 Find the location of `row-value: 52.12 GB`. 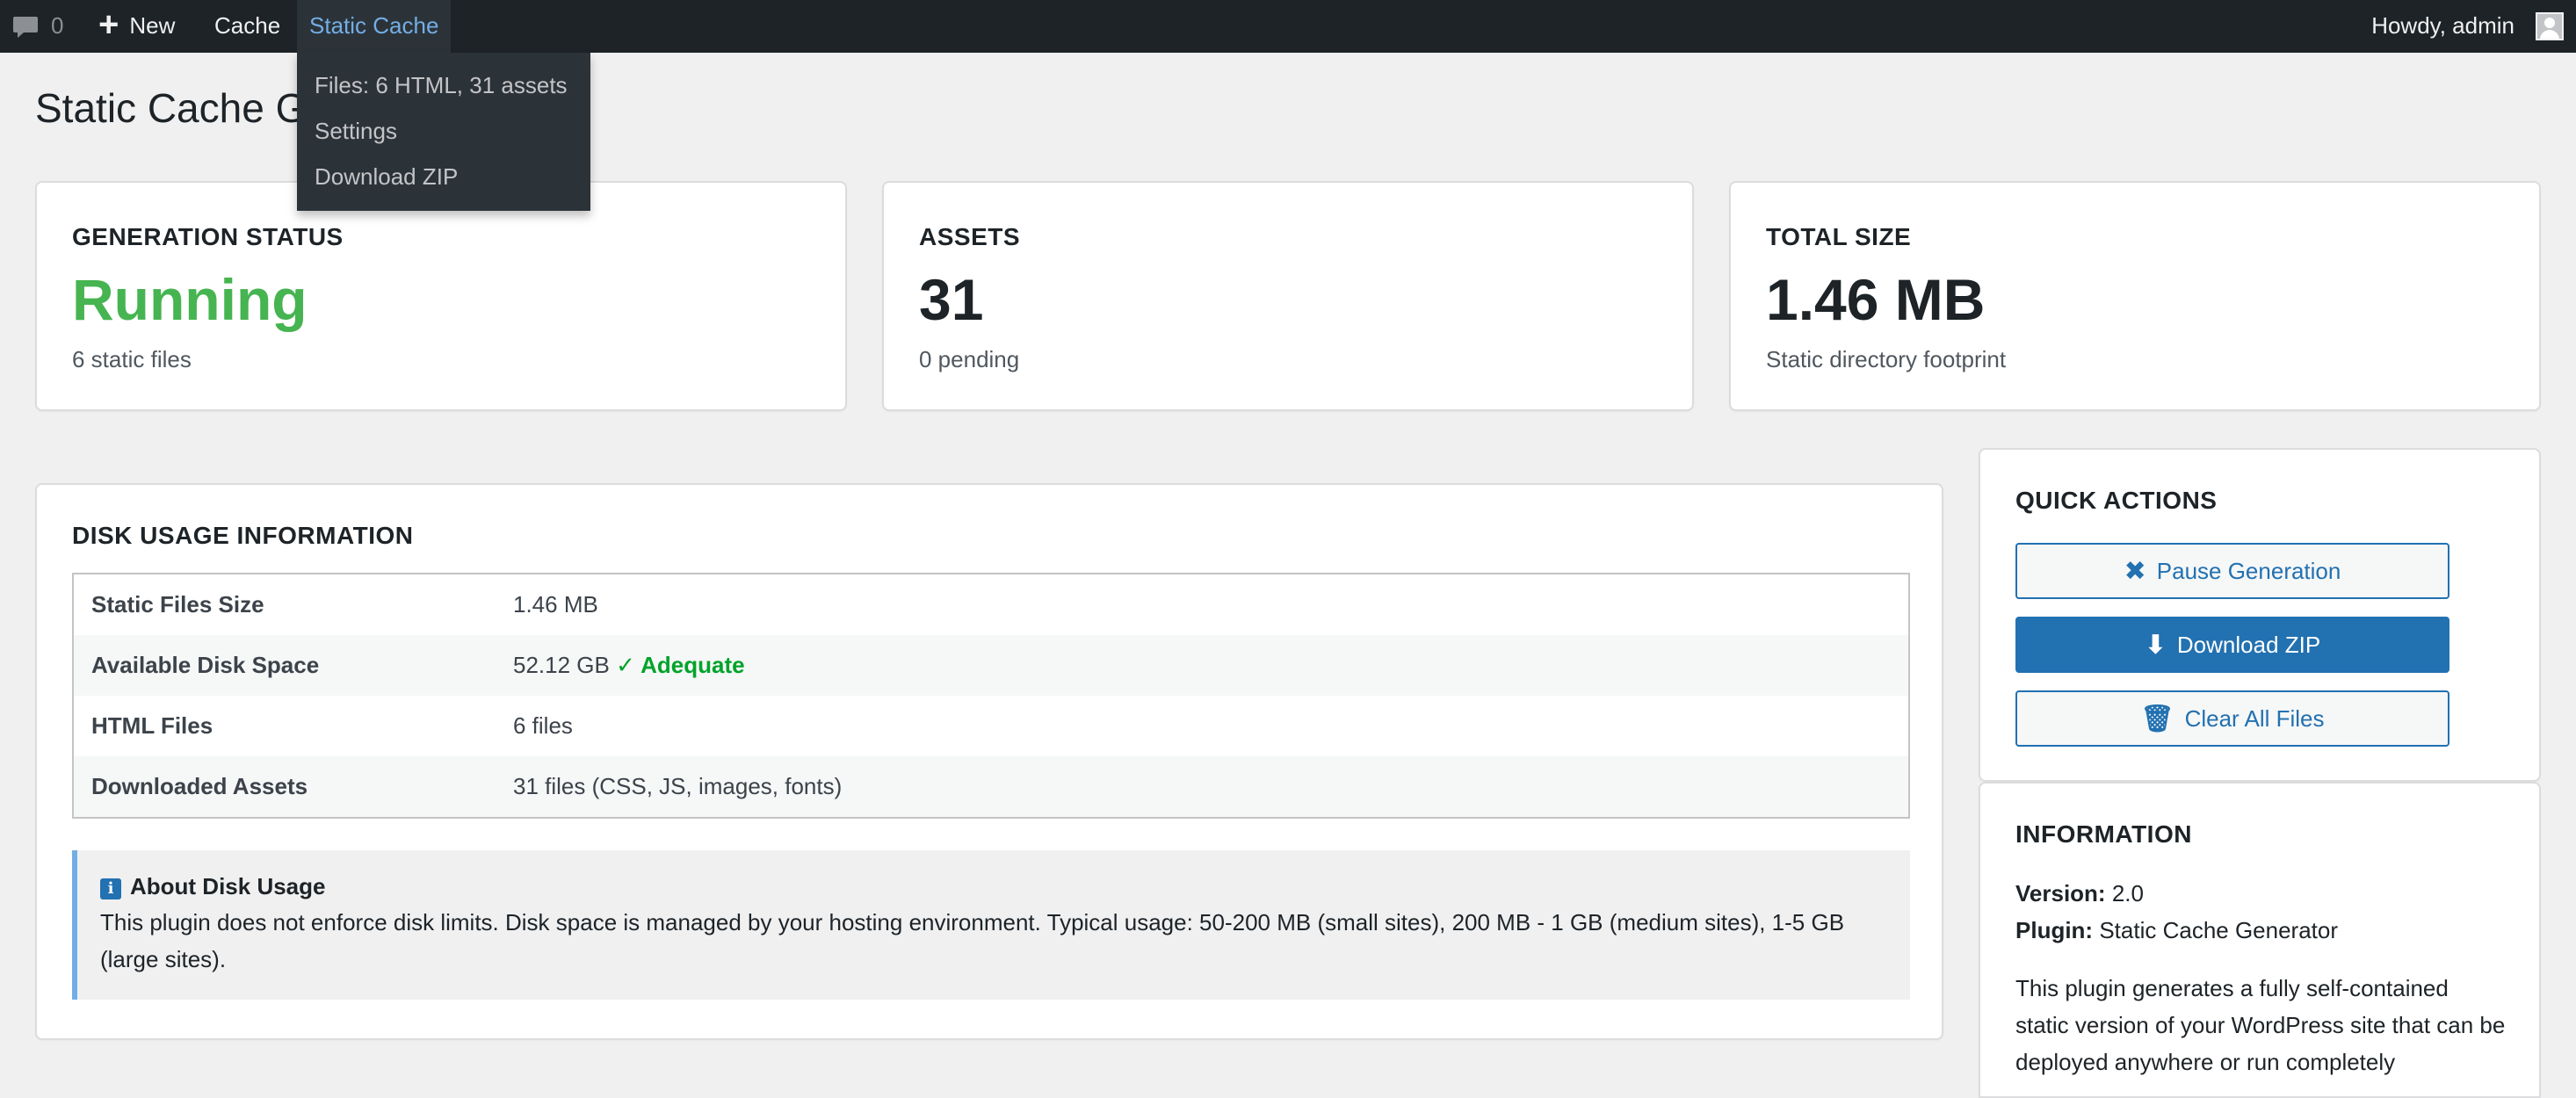

row-value: 52.12 GB is located at coordinates (561, 665).